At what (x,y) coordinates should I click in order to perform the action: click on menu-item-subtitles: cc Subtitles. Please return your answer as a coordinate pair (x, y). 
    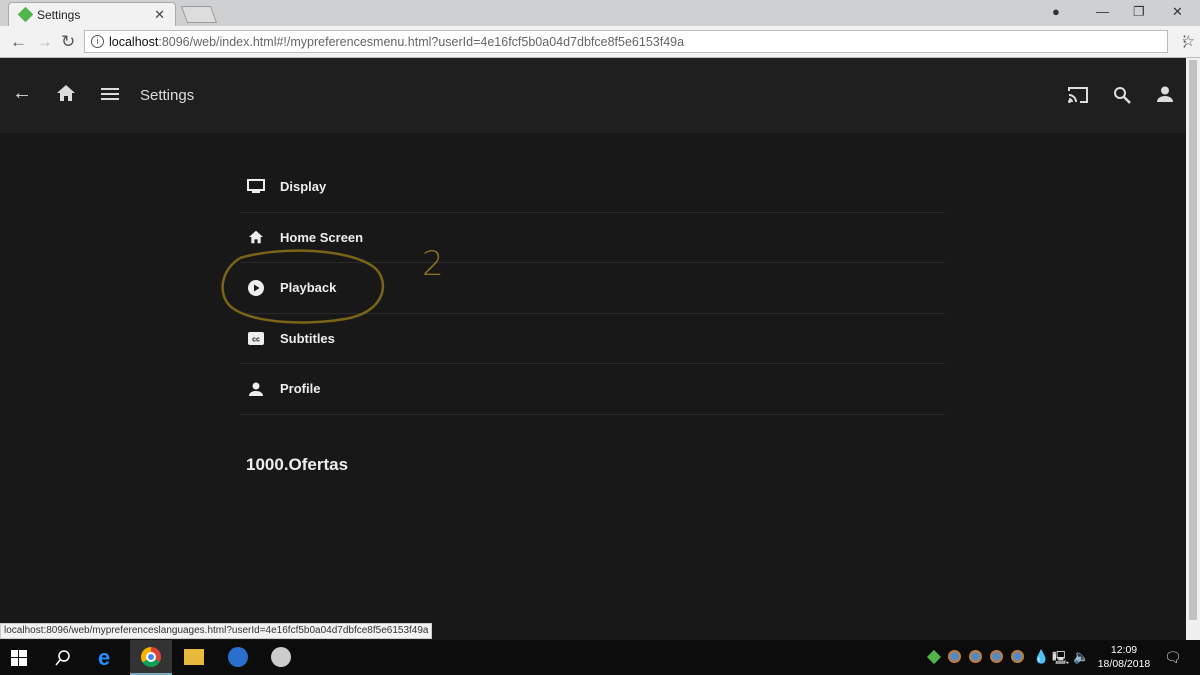
    Looking at the image, I should click on (592, 339).